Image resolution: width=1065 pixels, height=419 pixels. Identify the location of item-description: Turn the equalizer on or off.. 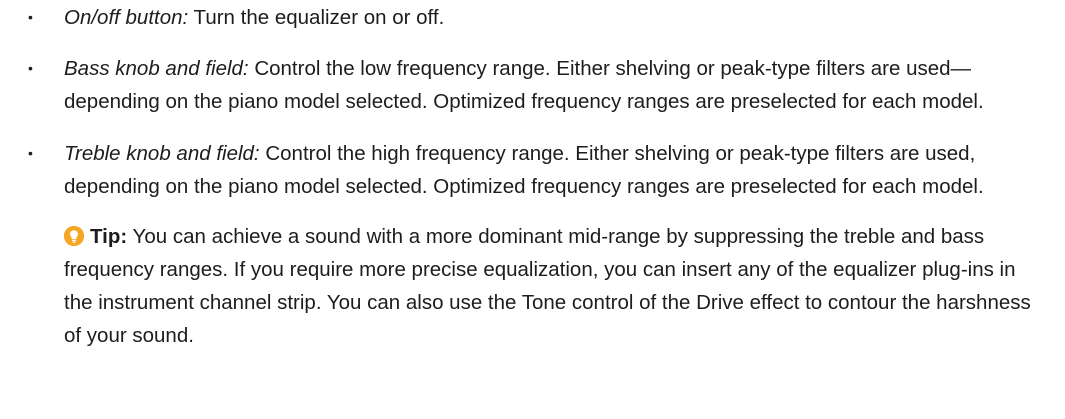
(316, 17).